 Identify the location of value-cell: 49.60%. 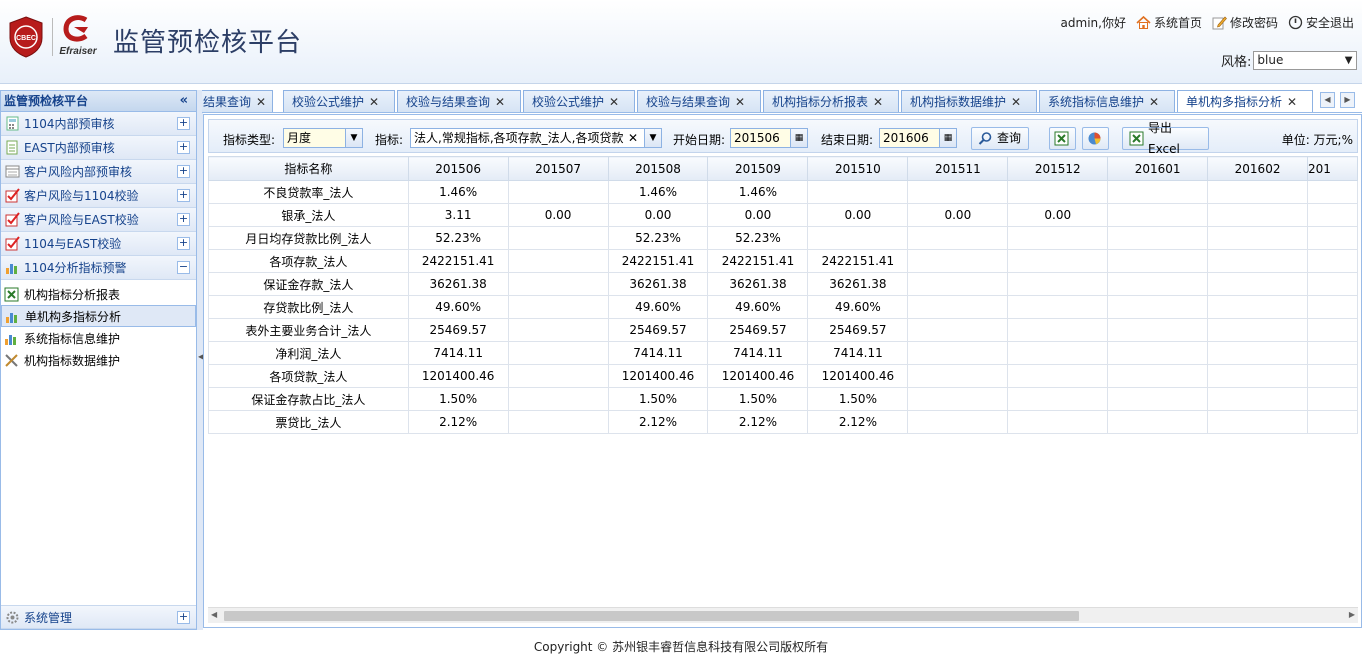
(458, 307).